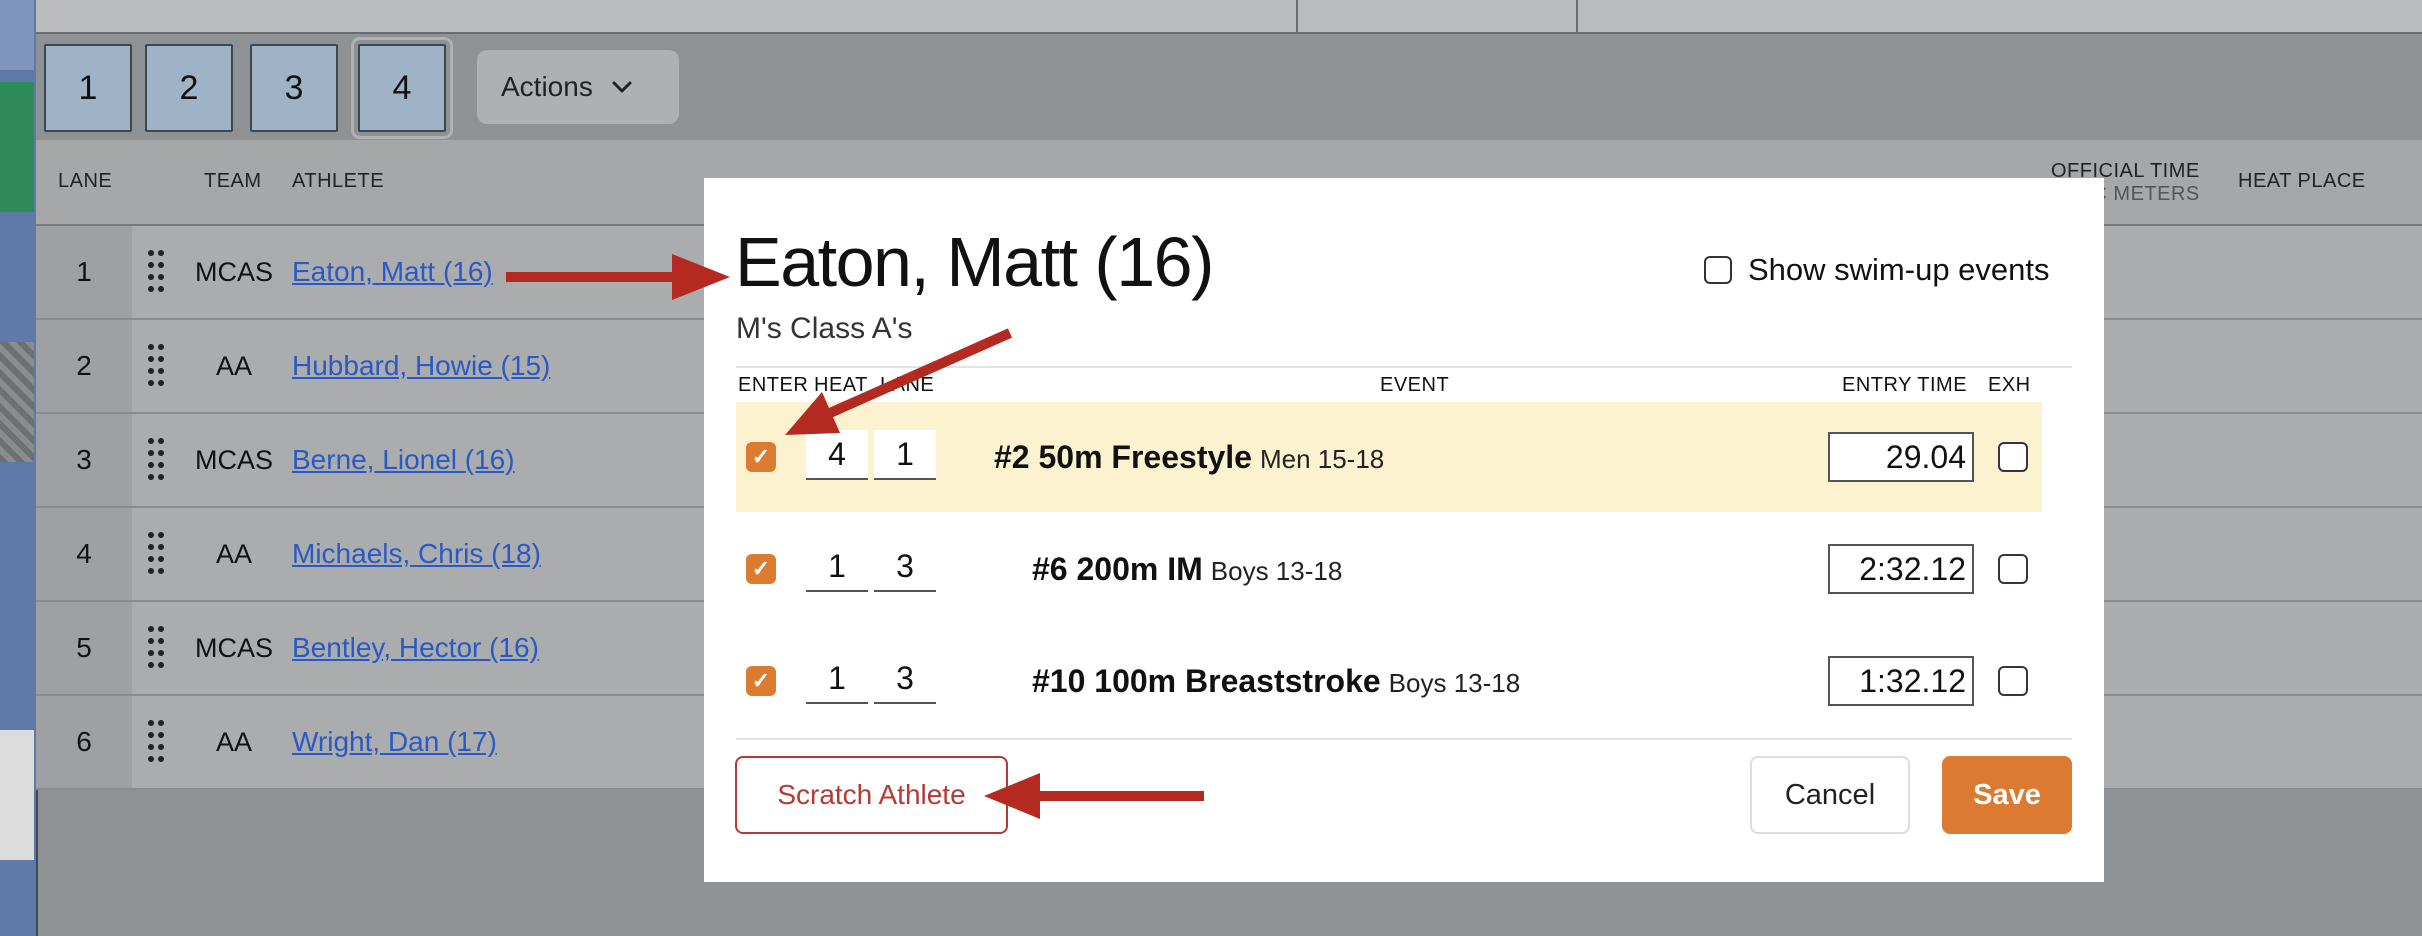  Describe the element at coordinates (1229, 17) in the screenshot. I see `top-bar` at that location.